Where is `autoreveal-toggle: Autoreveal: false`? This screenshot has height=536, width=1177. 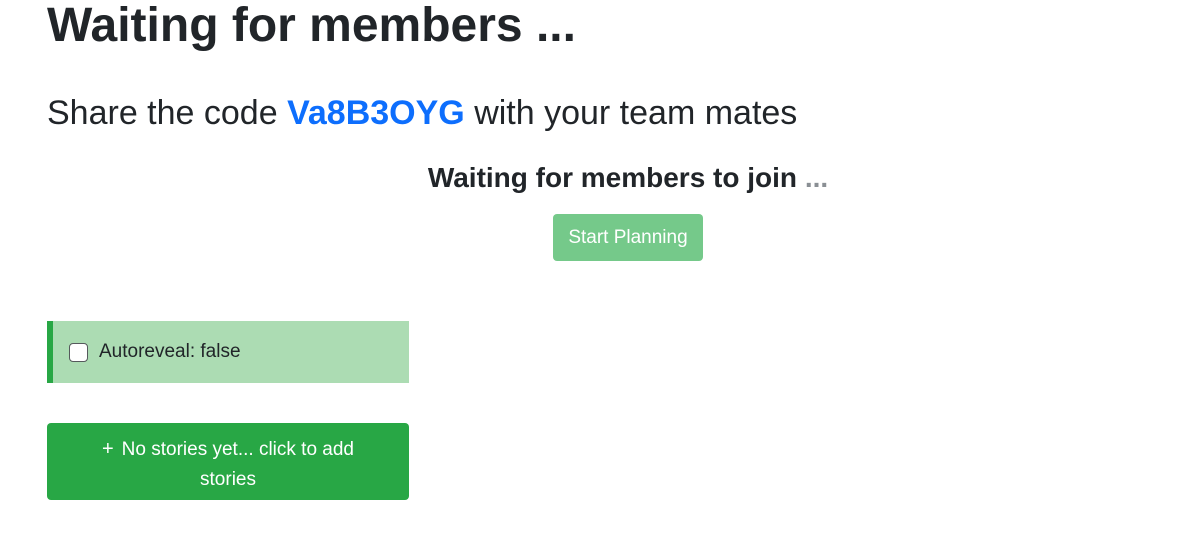
autoreveal-toggle: Autoreveal: false is located at coordinates (228, 352).